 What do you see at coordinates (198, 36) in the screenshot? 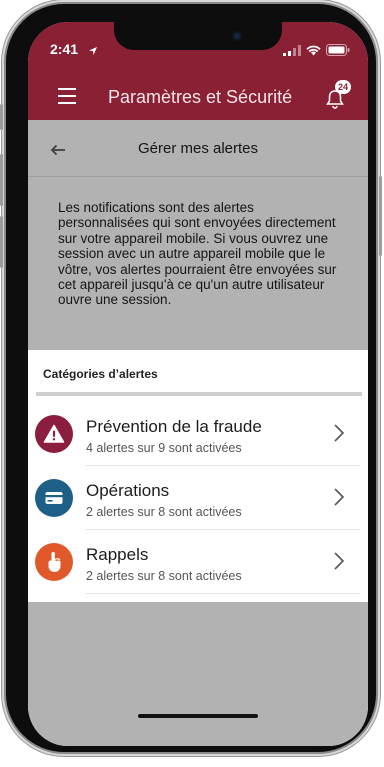
I see `notch` at bounding box center [198, 36].